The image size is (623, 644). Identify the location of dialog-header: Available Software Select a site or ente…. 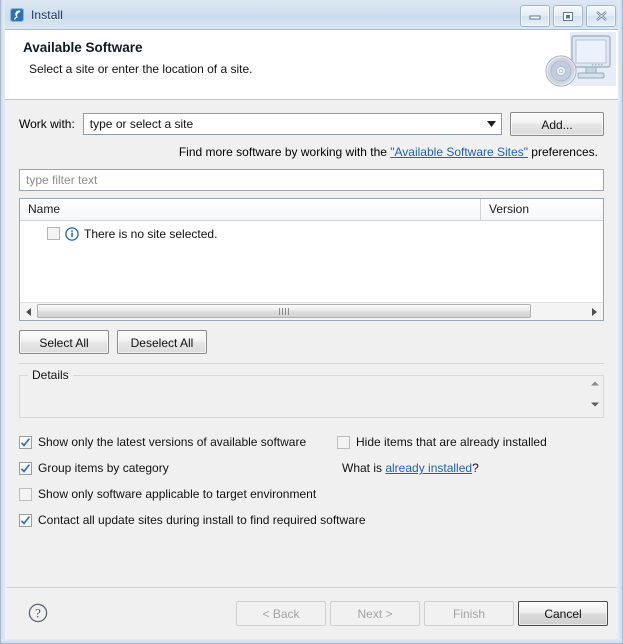
(311, 65).